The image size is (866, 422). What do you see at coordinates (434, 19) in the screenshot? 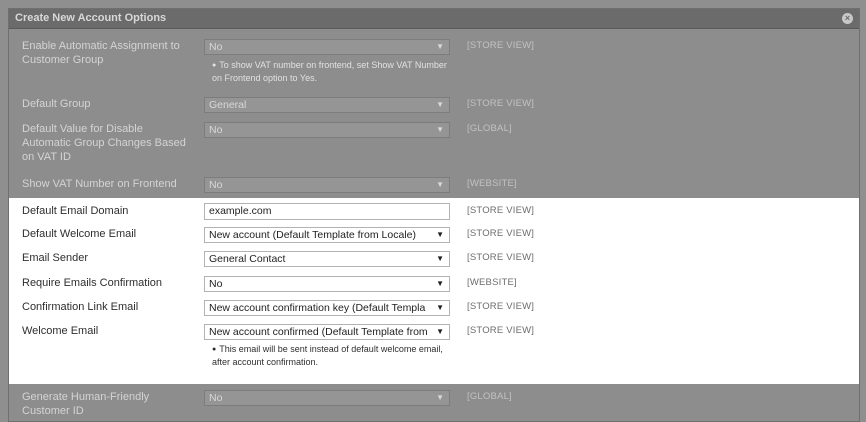
I see `panel-header: Create New Account Options ×` at bounding box center [434, 19].